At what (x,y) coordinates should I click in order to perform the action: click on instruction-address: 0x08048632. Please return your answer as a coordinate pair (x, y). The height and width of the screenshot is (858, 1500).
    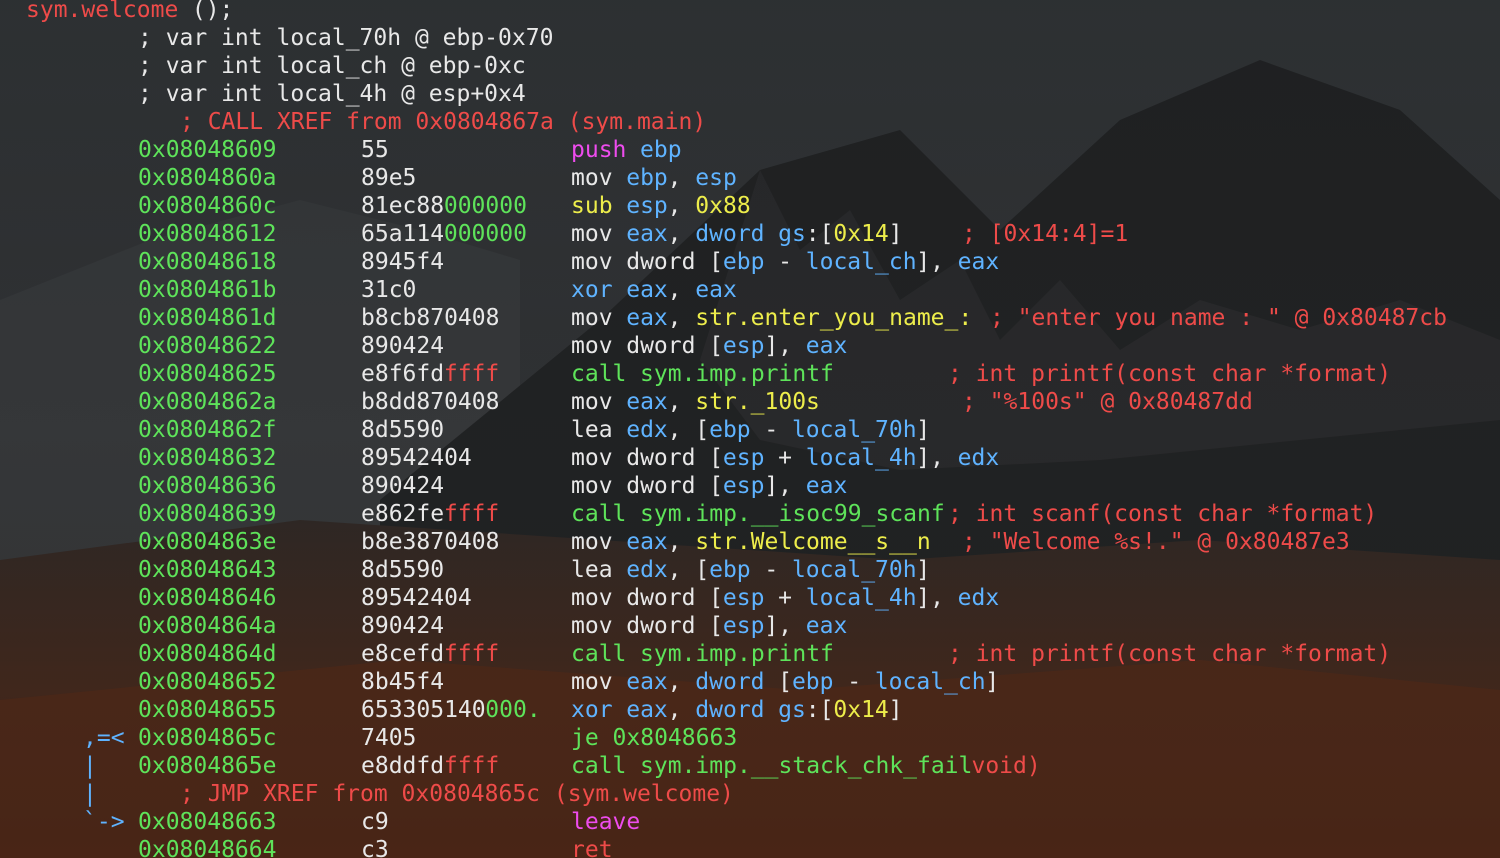
    Looking at the image, I should click on (207, 458).